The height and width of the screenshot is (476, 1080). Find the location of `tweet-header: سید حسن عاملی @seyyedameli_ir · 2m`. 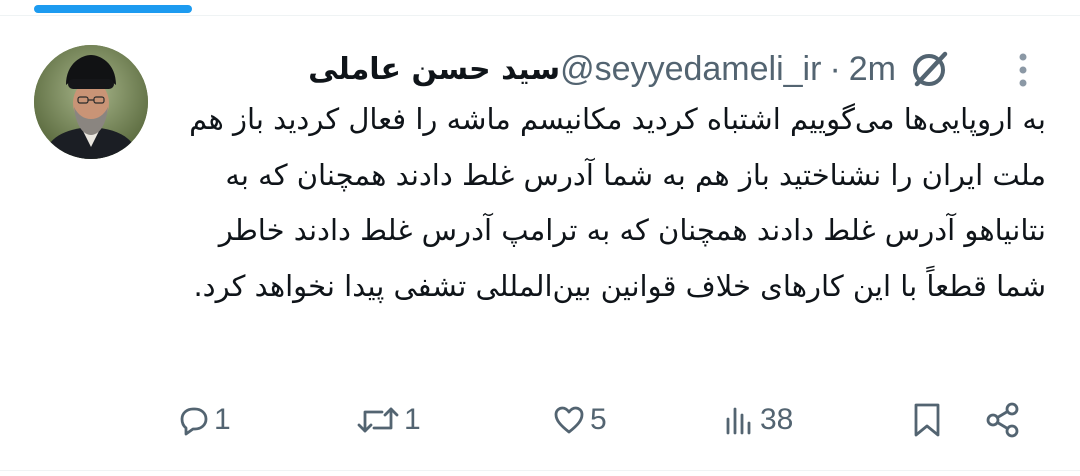

tweet-header: سید حسن عاملی @seyyedameli_ir · 2m is located at coordinates (595, 69).